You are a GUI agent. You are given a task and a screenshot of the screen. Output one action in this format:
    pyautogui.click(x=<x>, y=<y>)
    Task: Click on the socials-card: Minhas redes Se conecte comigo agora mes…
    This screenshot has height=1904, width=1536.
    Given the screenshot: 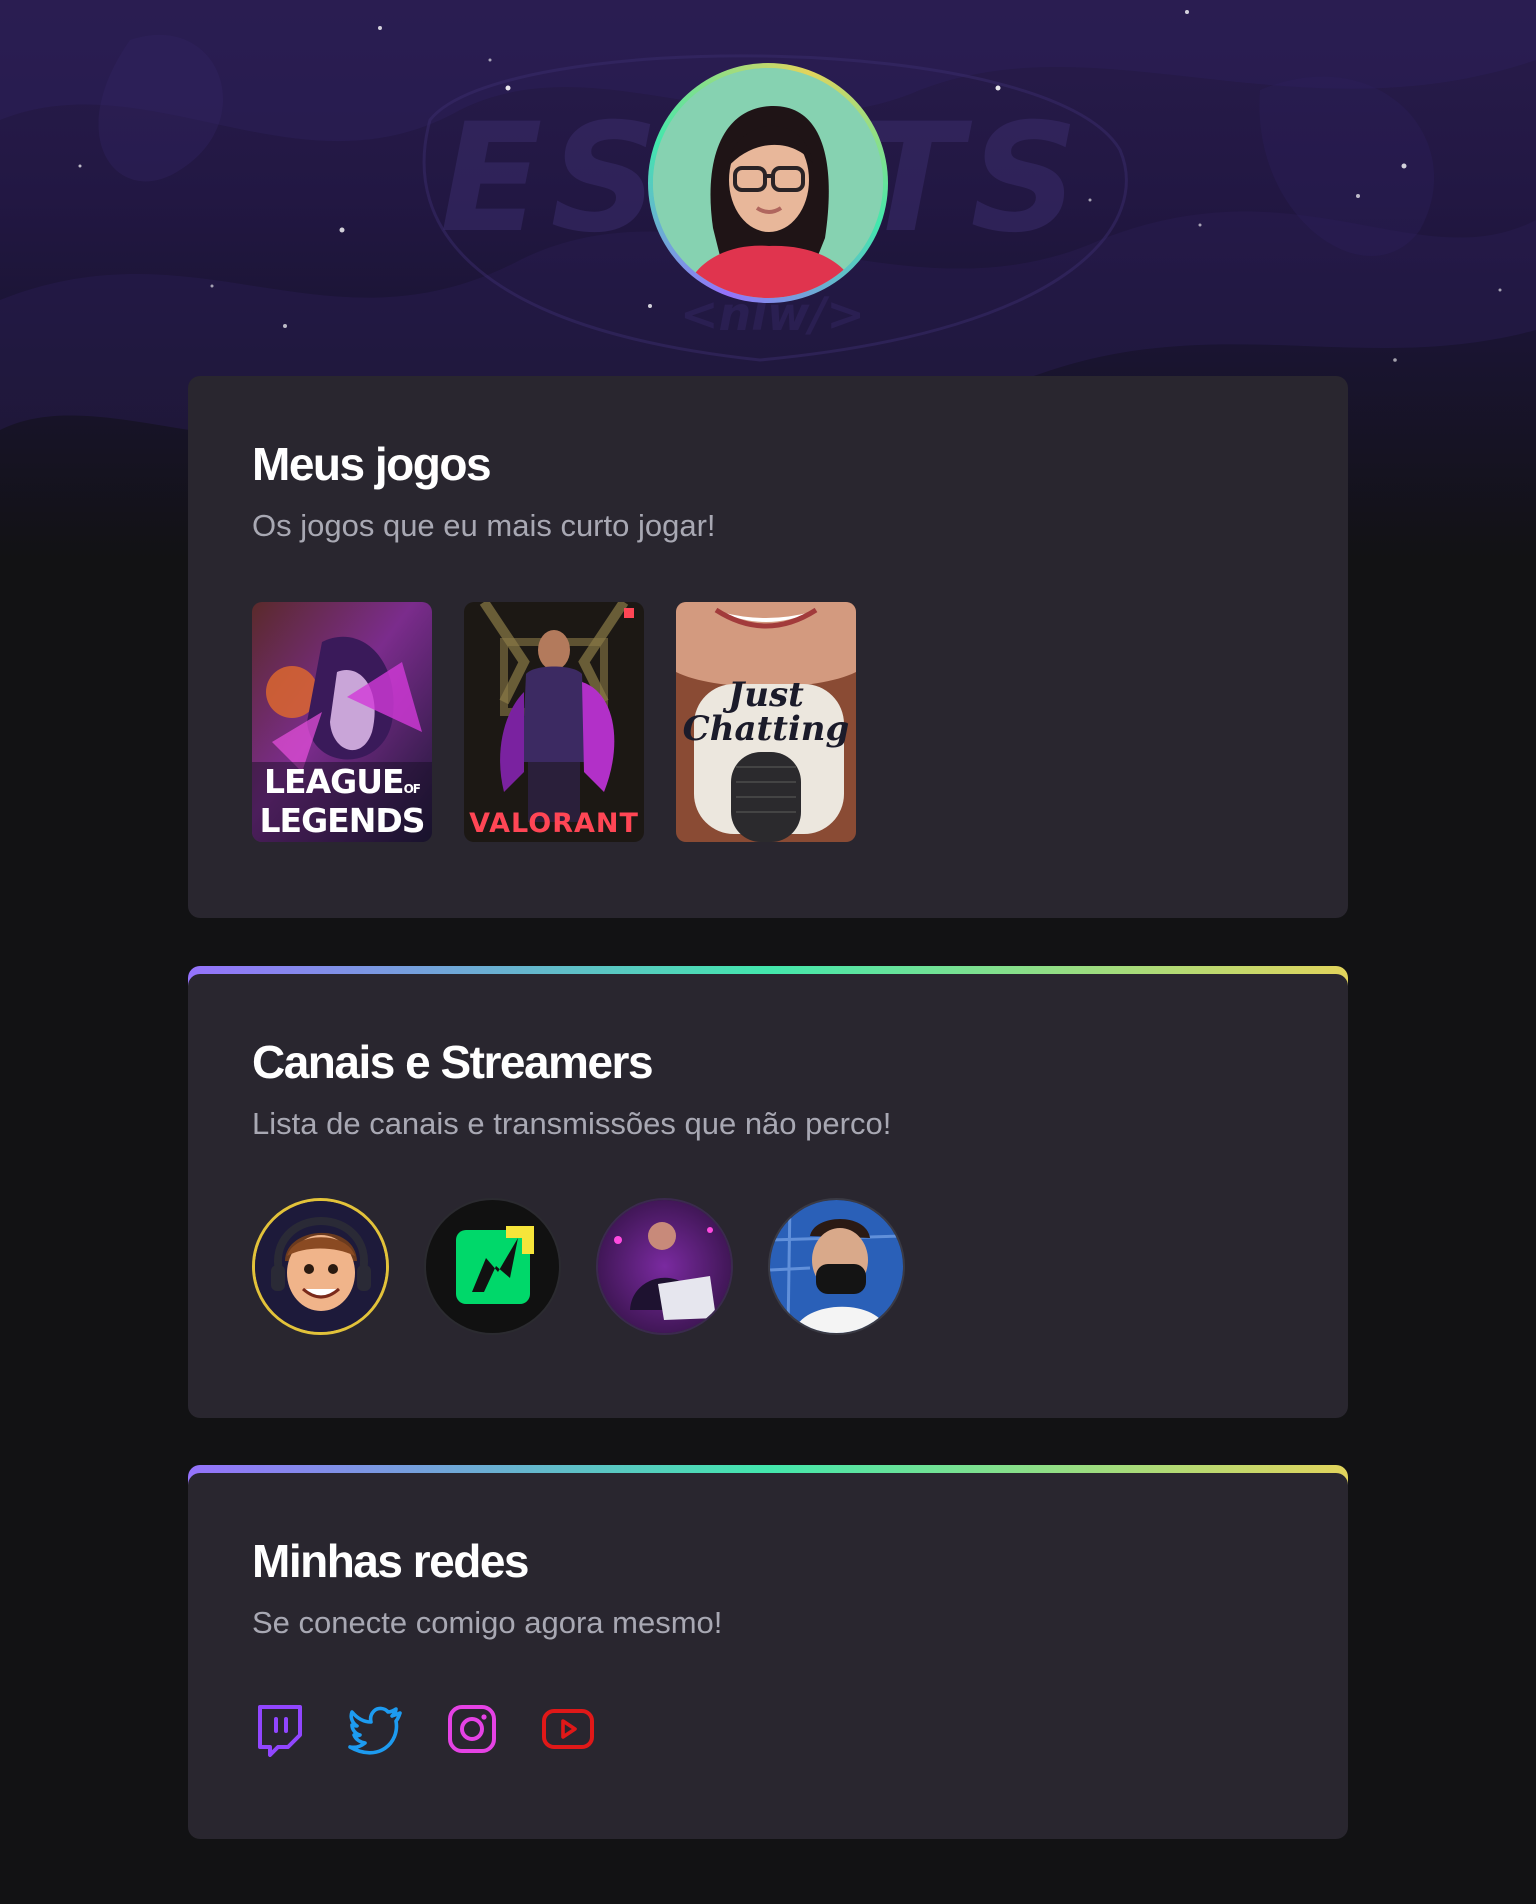 What is the action you would take?
    pyautogui.click(x=768, y=1652)
    